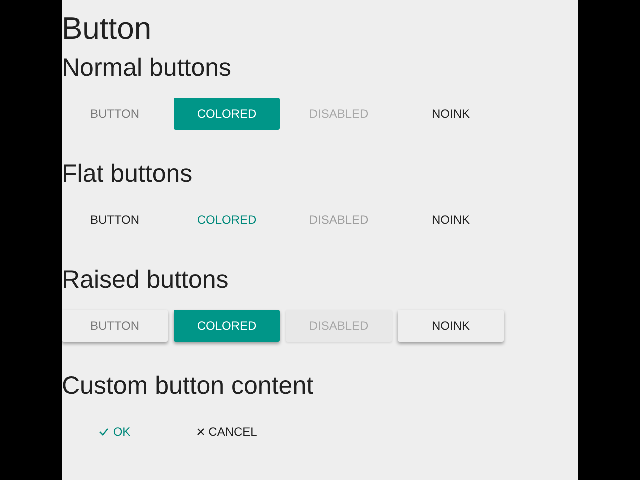 The height and width of the screenshot is (480, 640). Describe the element at coordinates (146, 280) in the screenshot. I see `section-heading: Raised buttons` at that location.